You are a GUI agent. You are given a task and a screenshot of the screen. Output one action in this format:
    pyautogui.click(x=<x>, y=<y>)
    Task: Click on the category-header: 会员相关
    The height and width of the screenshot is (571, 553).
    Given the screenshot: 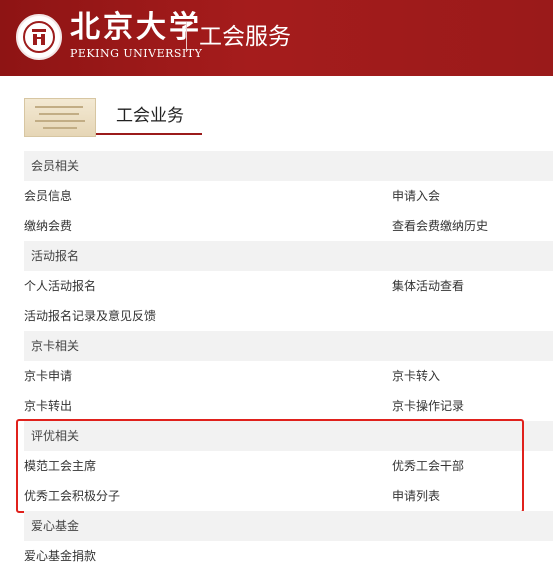 What is the action you would take?
    pyautogui.click(x=288, y=166)
    